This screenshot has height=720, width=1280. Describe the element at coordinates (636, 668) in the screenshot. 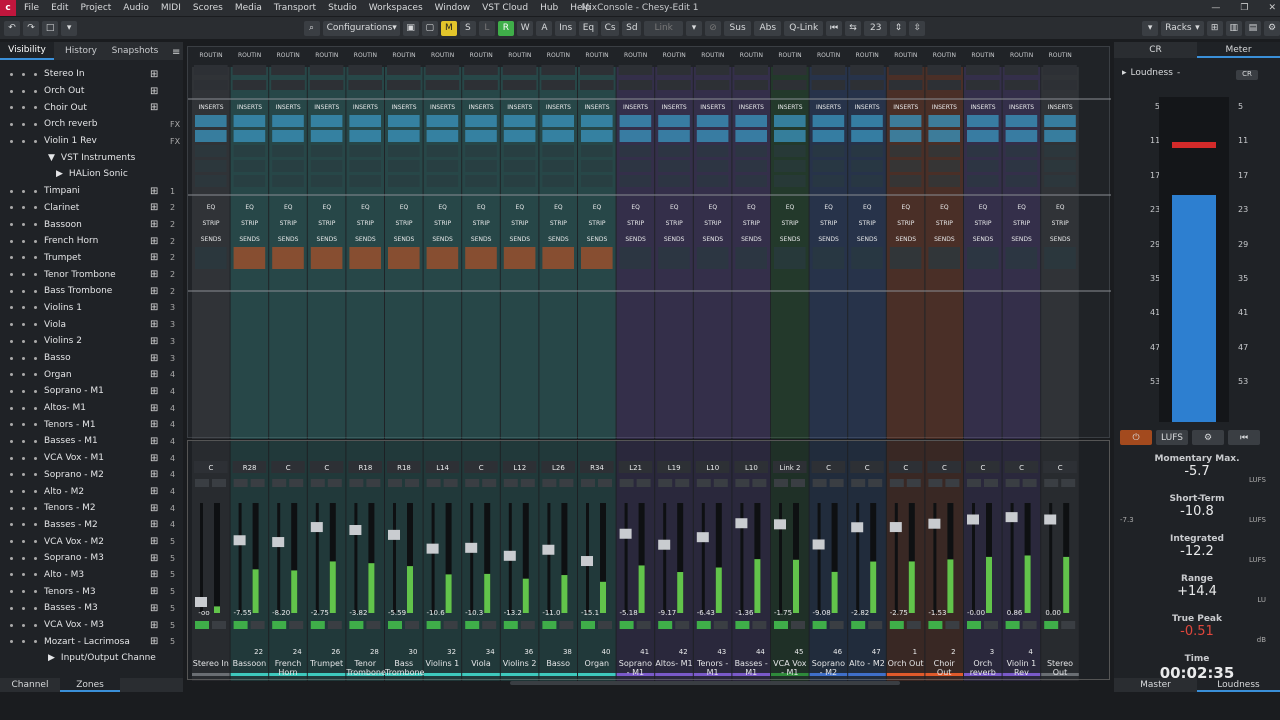

I see `channel-name: Soprano - M1` at that location.